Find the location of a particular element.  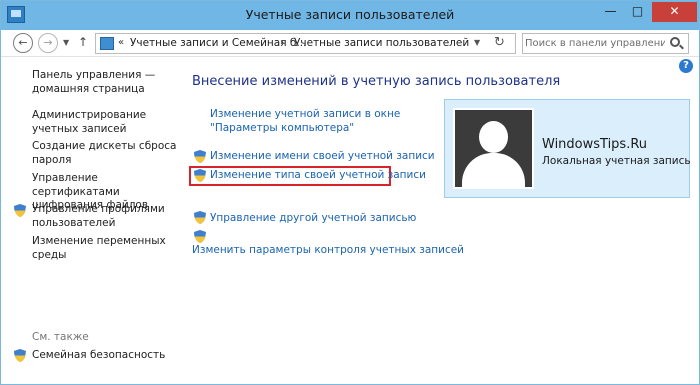

address-dropdown-chevron-icon: ▼ is located at coordinates (477, 42).